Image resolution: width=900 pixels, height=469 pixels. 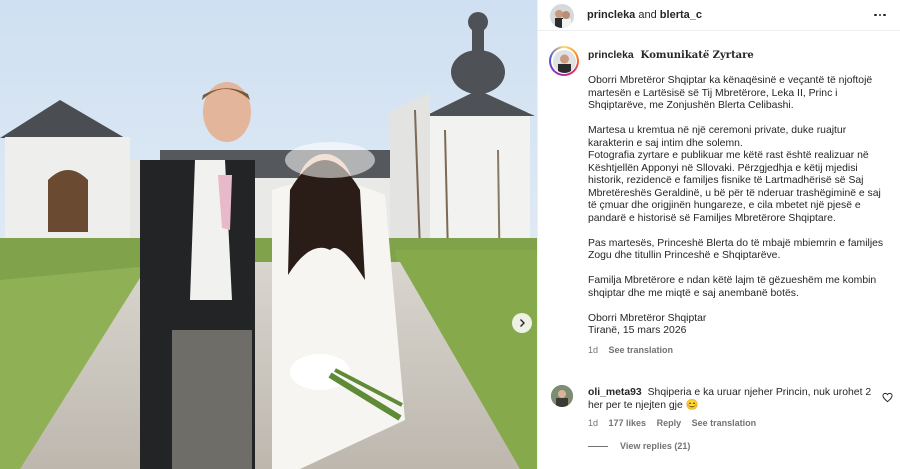 What do you see at coordinates (880, 15) in the screenshot?
I see `more-options-icon` at bounding box center [880, 15].